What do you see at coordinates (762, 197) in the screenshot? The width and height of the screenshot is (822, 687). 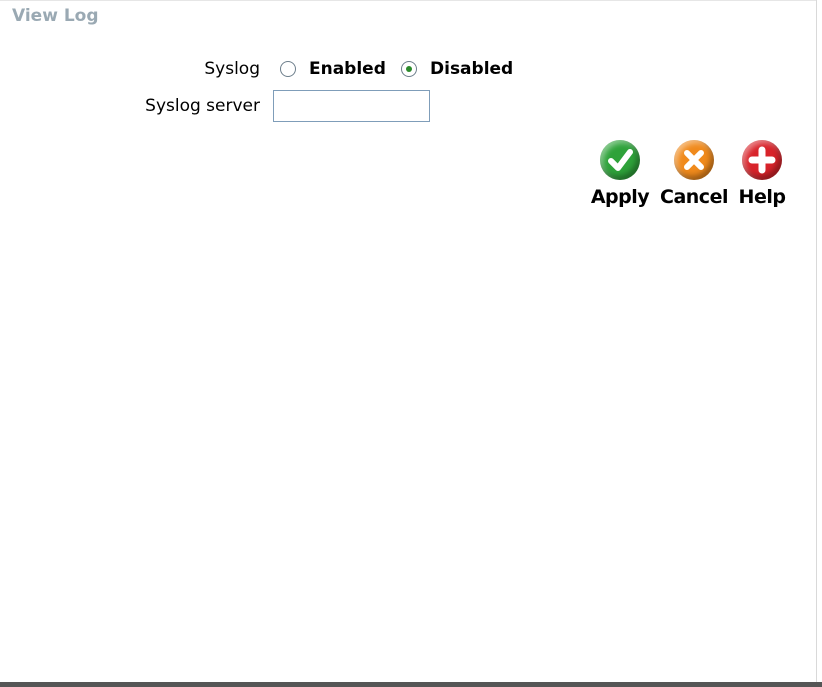 I see `help-label: Help` at bounding box center [762, 197].